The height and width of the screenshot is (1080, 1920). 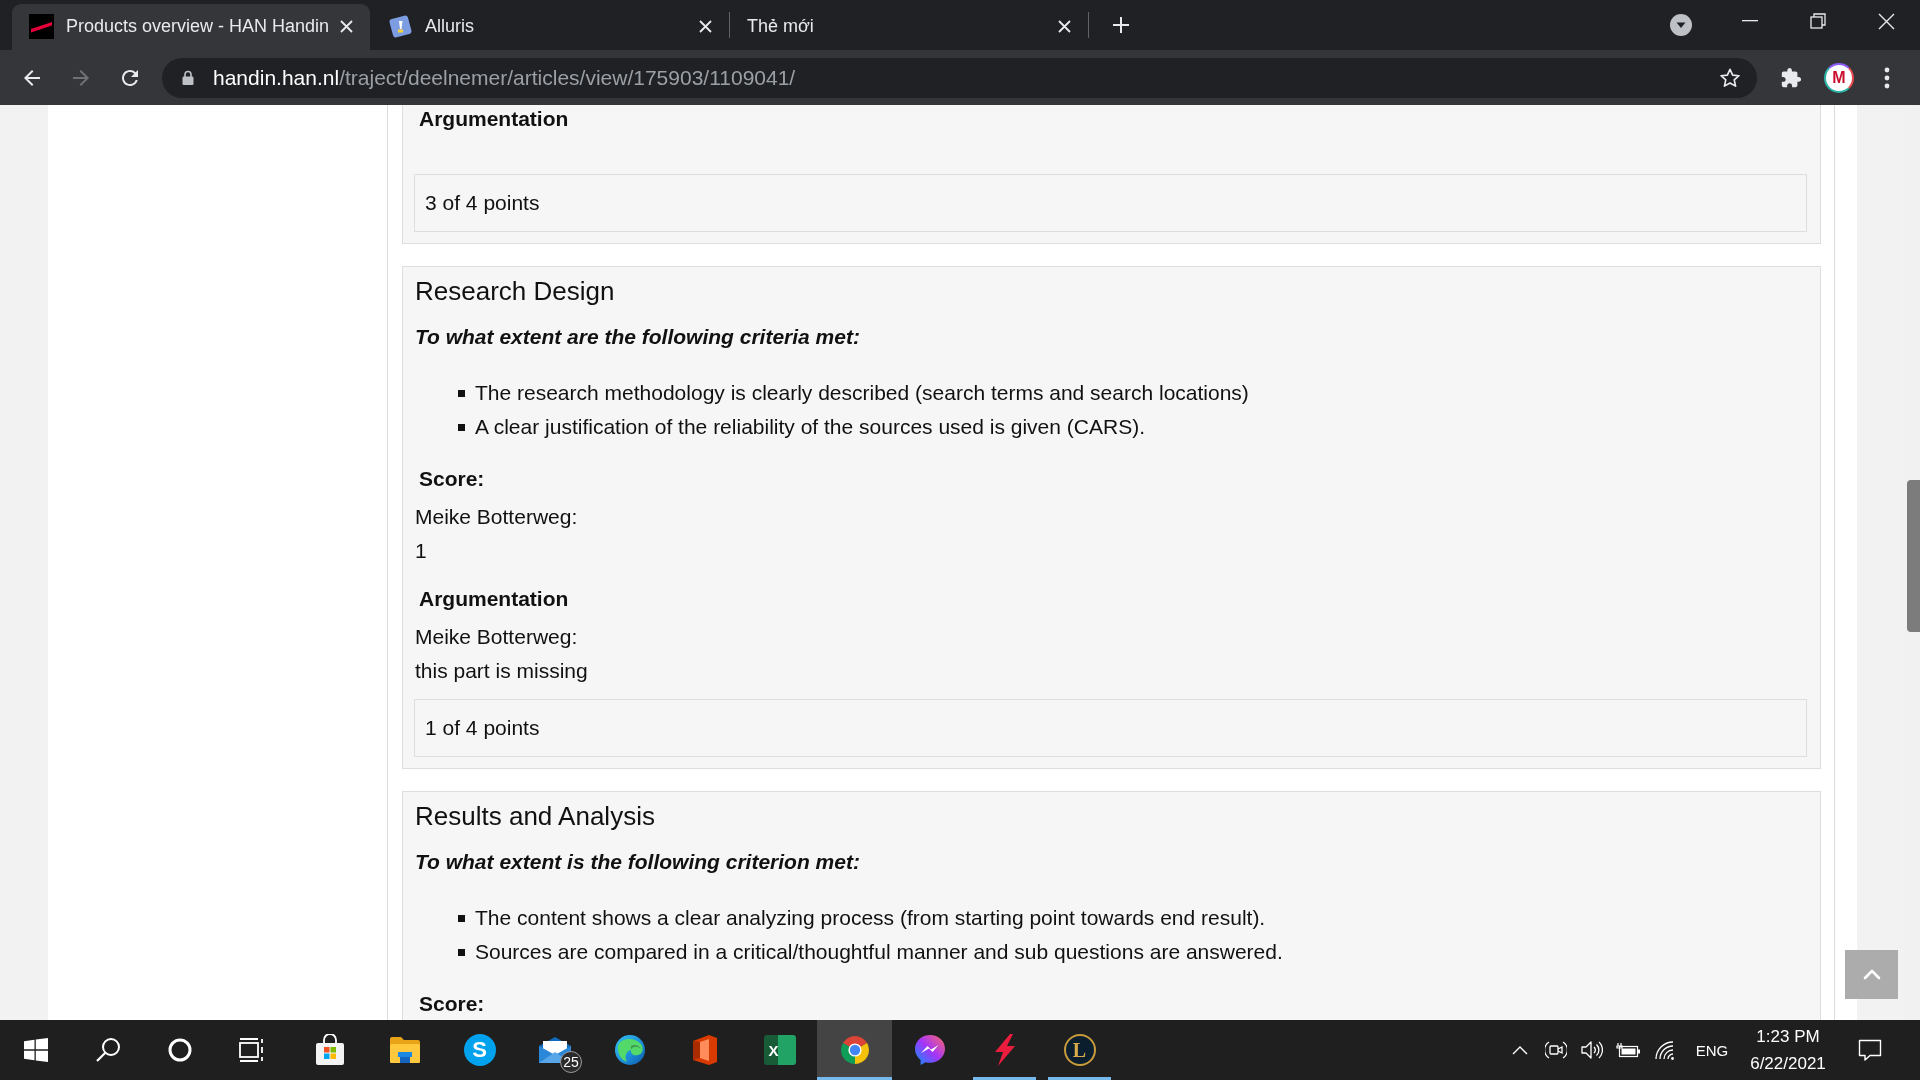 I want to click on scrollbar-thumb, so click(x=1913, y=556).